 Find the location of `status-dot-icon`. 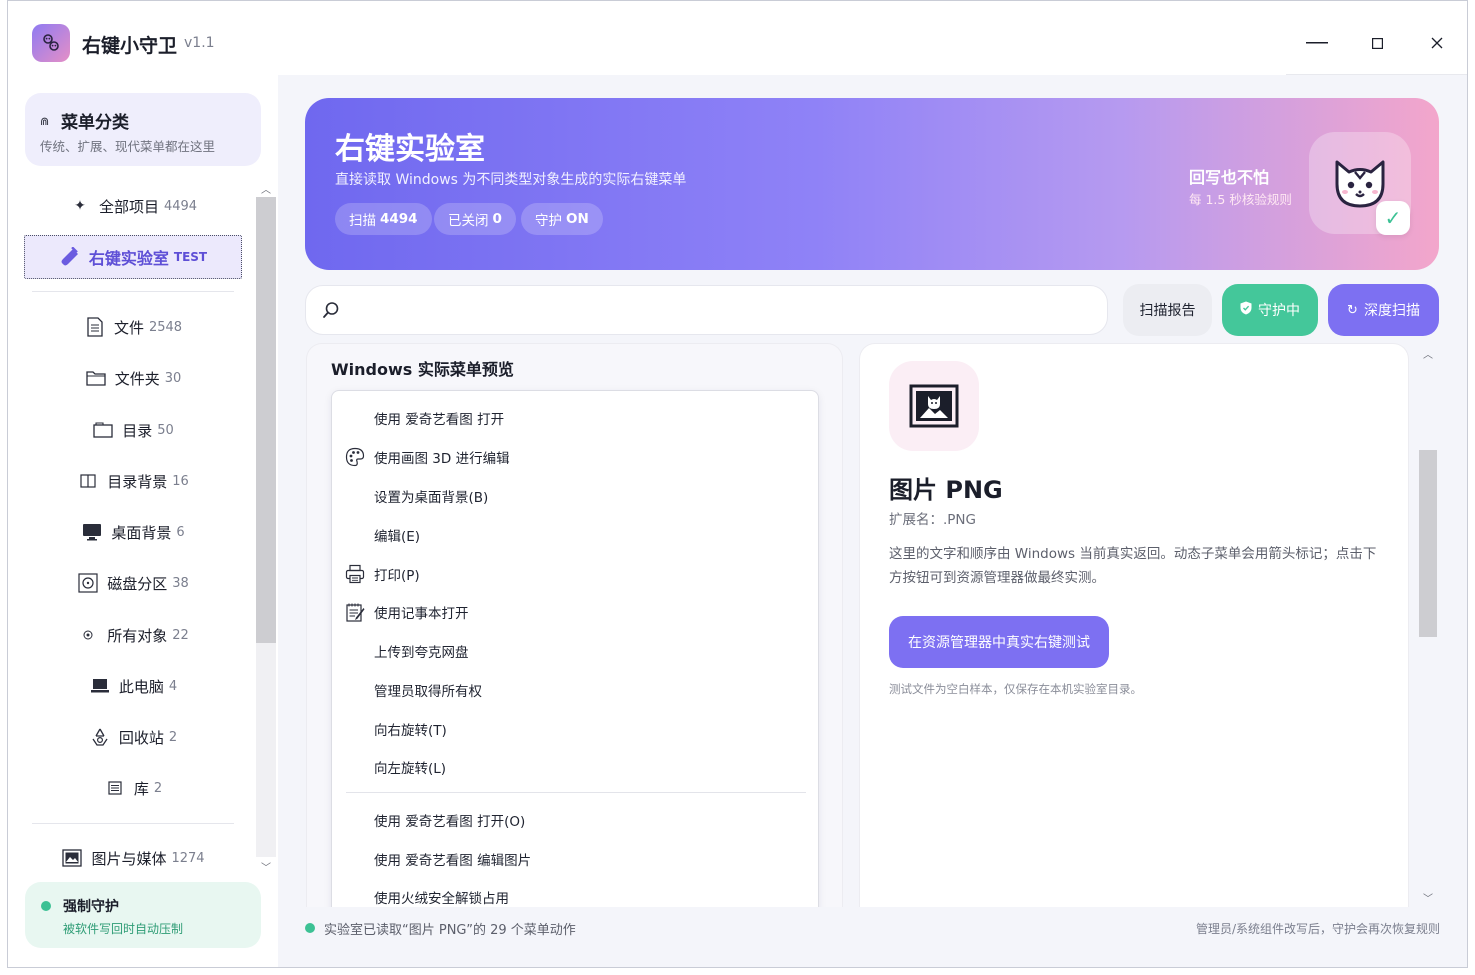

status-dot-icon is located at coordinates (310, 928).